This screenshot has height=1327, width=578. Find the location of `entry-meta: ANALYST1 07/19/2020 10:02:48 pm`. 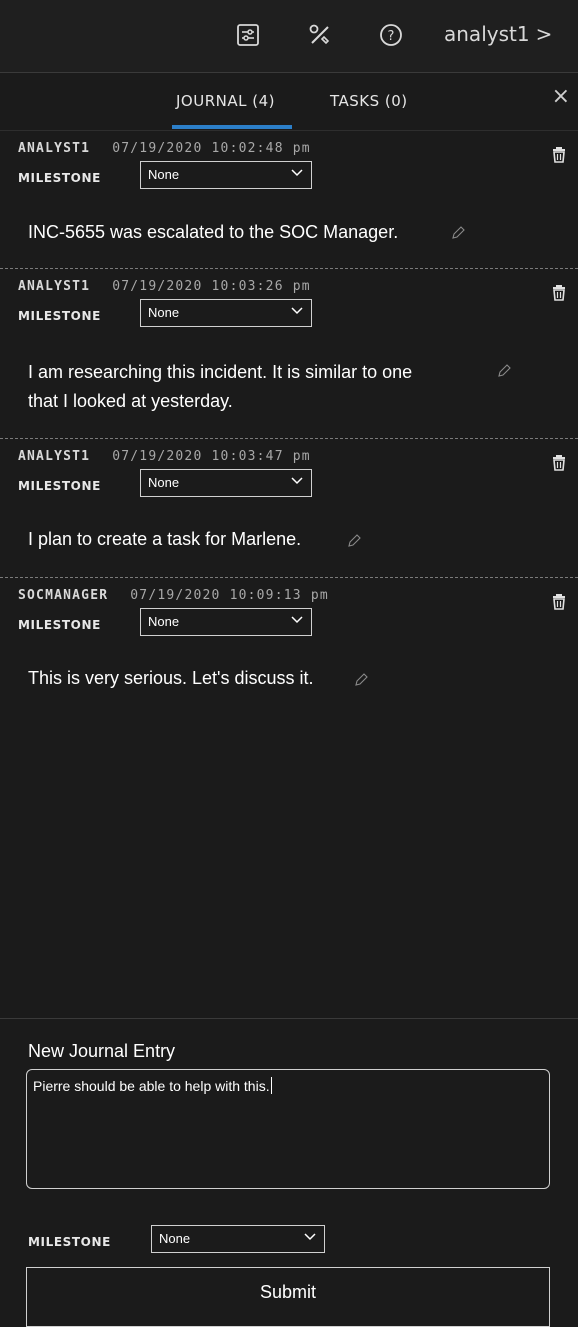

entry-meta: ANALYST1 07/19/2020 10:02:48 pm is located at coordinates (164, 148).